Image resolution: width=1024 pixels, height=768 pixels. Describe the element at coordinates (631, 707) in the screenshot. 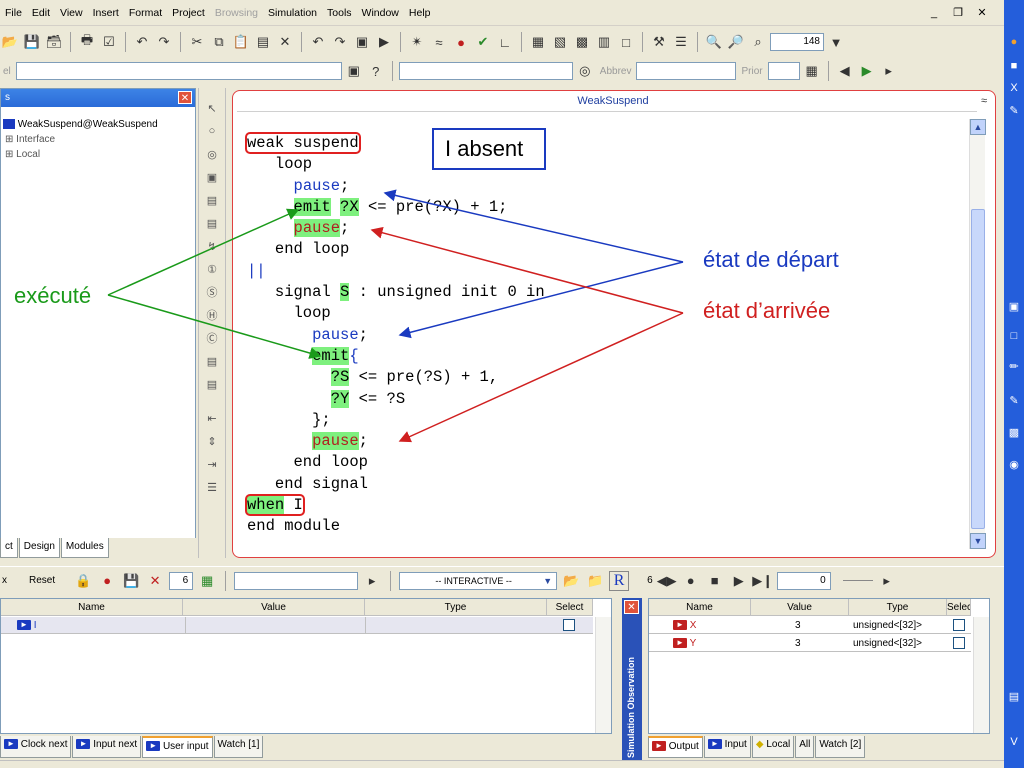

I see `observation-title: Simulation Observation` at that location.